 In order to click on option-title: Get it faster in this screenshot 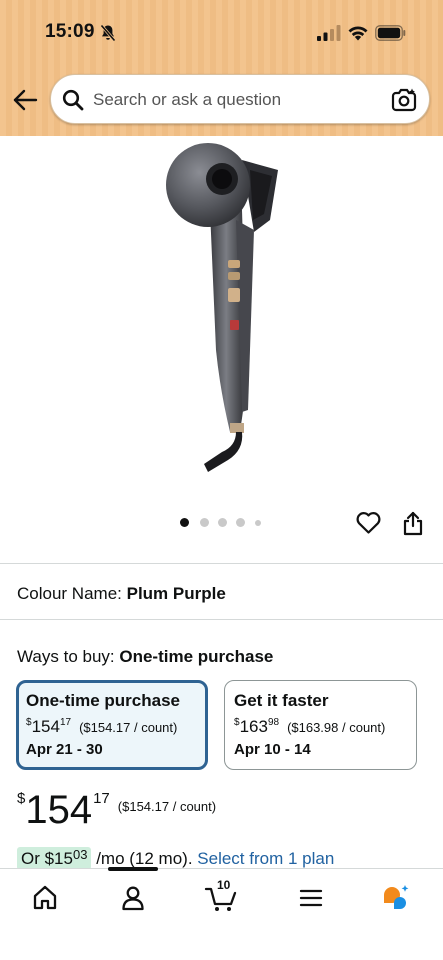, I will do `click(281, 700)`.